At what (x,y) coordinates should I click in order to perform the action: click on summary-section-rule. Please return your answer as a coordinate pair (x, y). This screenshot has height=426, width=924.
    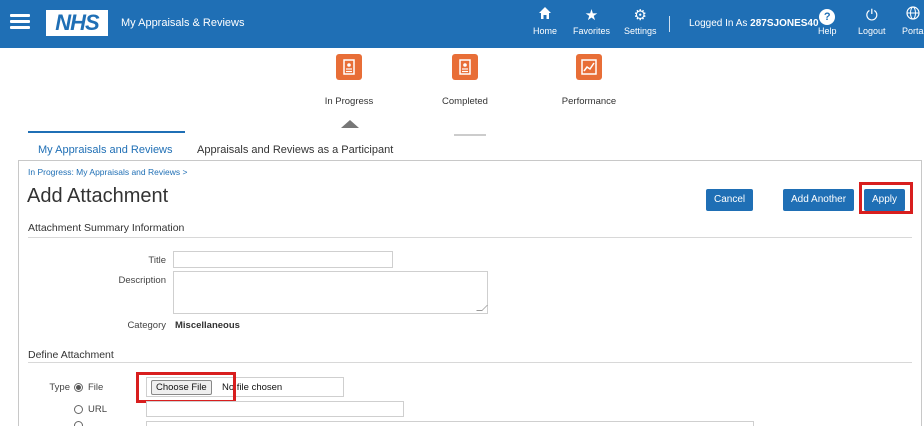
    Looking at the image, I should click on (470, 237).